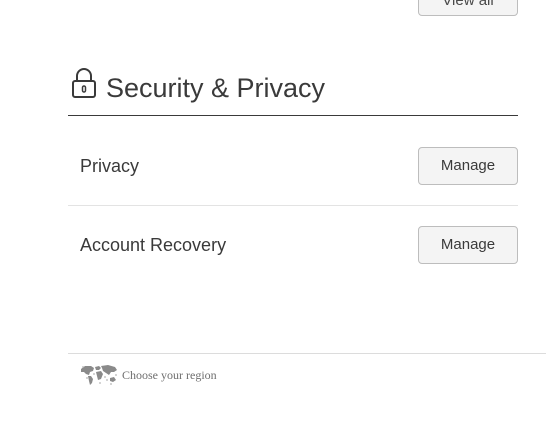  What do you see at coordinates (99, 375) in the screenshot?
I see `world-map-icon` at bounding box center [99, 375].